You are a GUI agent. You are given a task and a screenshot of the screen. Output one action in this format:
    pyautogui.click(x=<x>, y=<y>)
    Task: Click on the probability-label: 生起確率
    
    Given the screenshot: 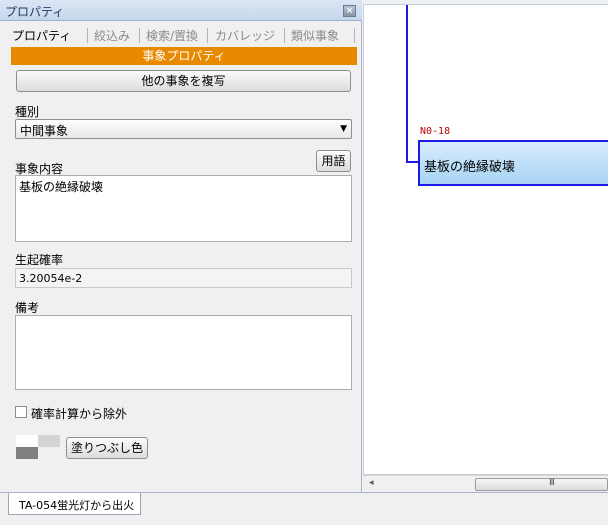 What is the action you would take?
    pyautogui.click(x=39, y=260)
    